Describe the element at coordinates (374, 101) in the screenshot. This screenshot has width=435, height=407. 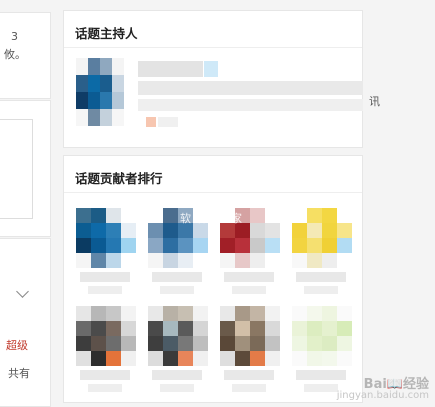
I see `host-subtitle: 讯` at that location.